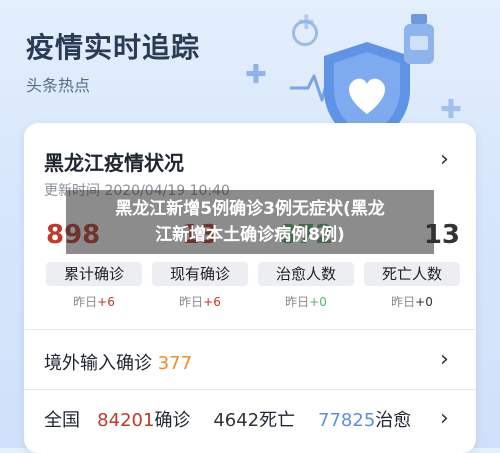 This screenshot has height=453, width=500. I want to click on stat-dead-delta: 昨日+0, so click(412, 302).